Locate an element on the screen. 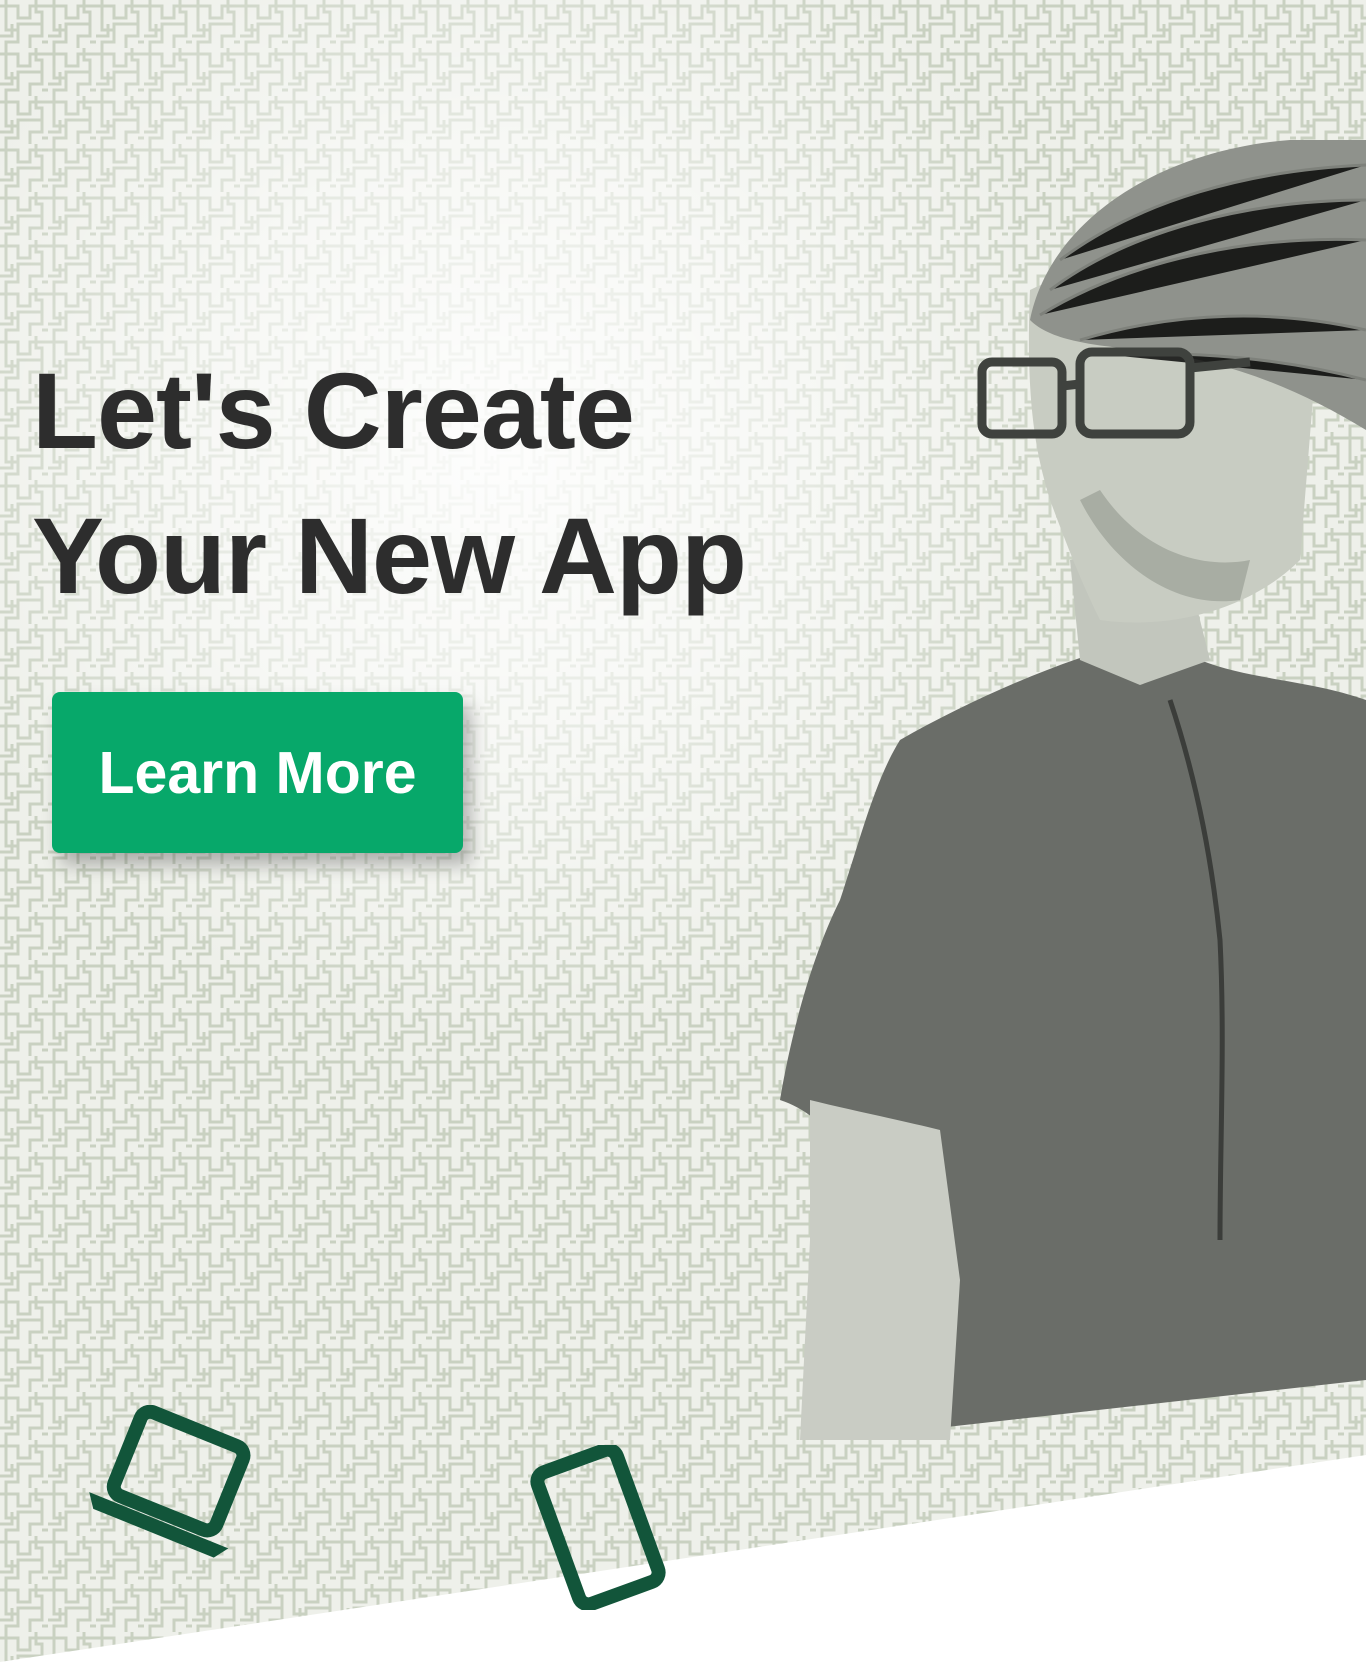  learn-more-button: Learn More is located at coordinates (257, 772).